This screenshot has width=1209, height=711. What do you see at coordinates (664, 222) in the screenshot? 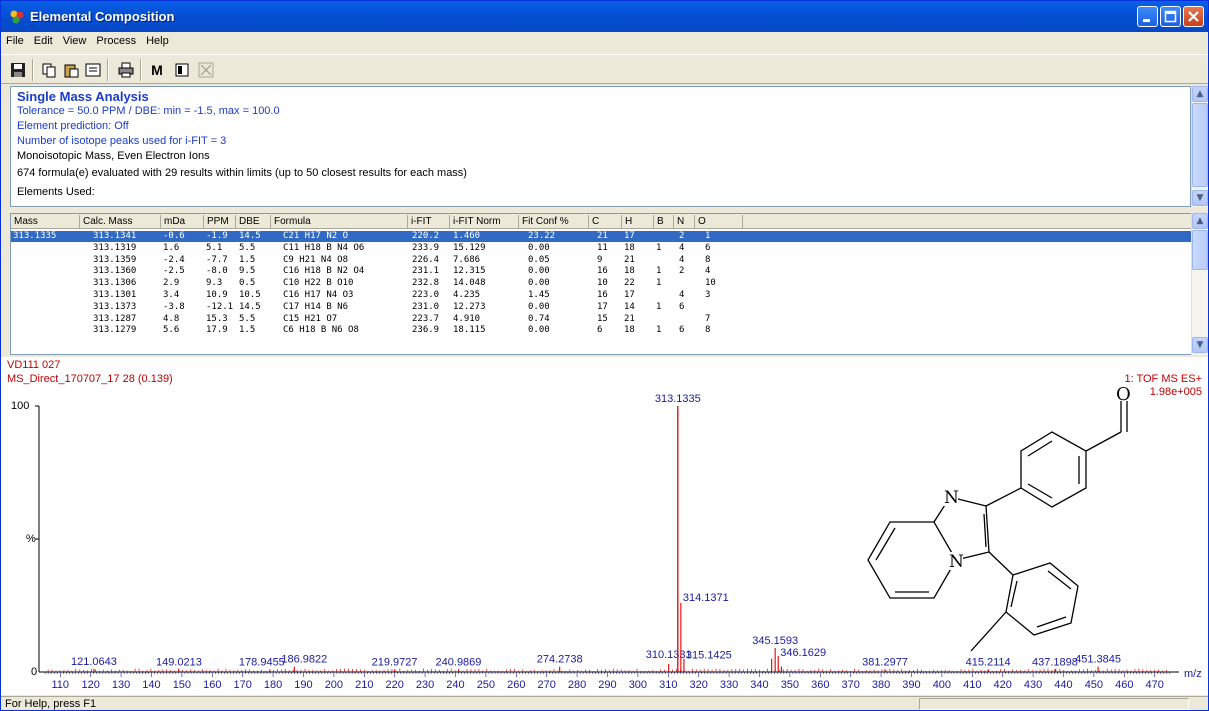
I see `col-b: B` at bounding box center [664, 222].